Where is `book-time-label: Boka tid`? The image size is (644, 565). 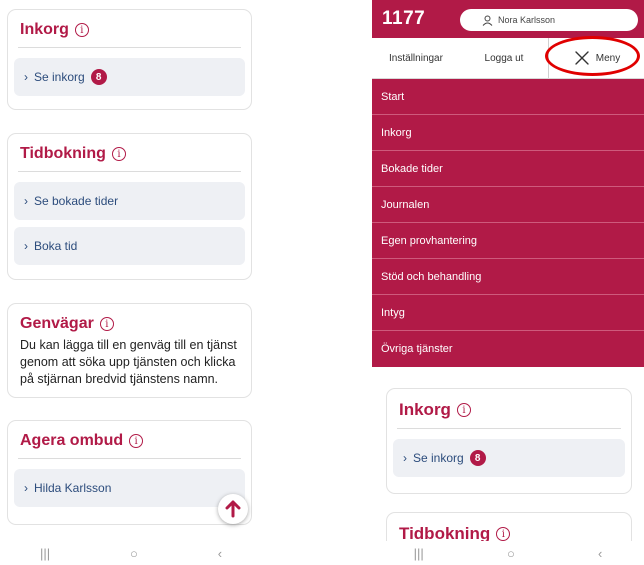
book-time-label: Boka tid is located at coordinates (56, 246).